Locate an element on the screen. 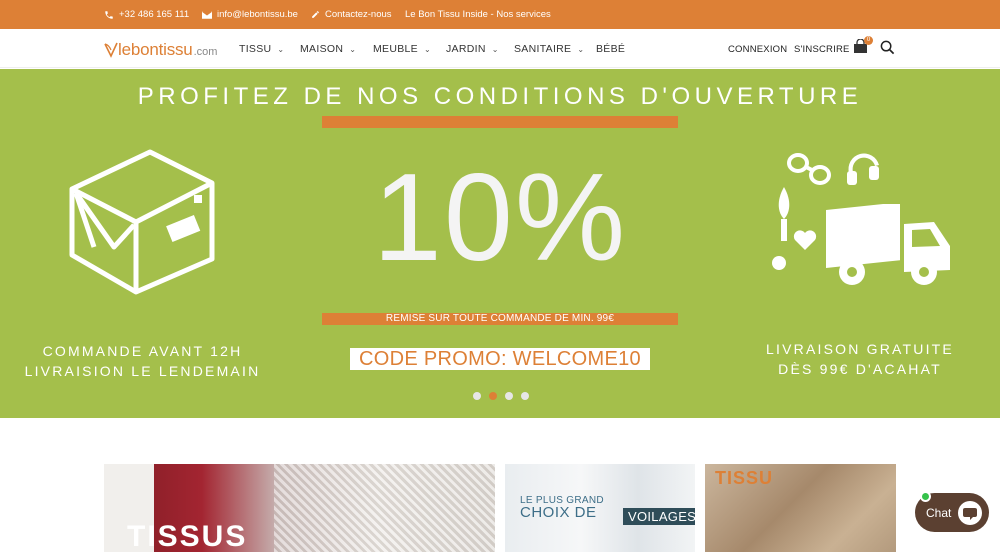 This screenshot has width=1000, height=552. online-status-dot is located at coordinates (925, 496).